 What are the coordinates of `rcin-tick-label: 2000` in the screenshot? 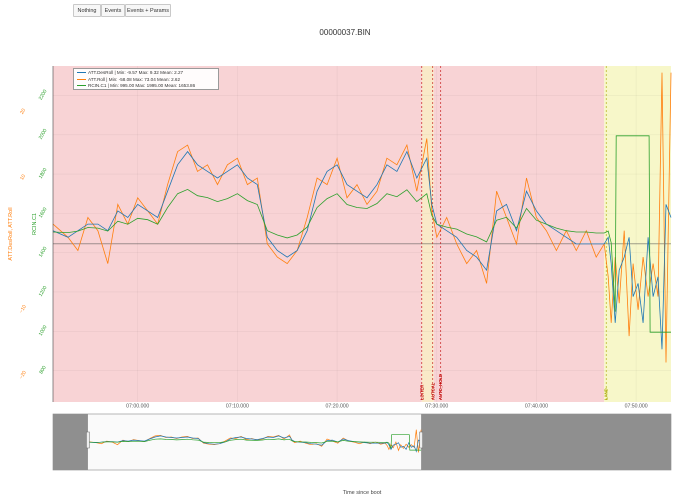 It's located at (43, 134).